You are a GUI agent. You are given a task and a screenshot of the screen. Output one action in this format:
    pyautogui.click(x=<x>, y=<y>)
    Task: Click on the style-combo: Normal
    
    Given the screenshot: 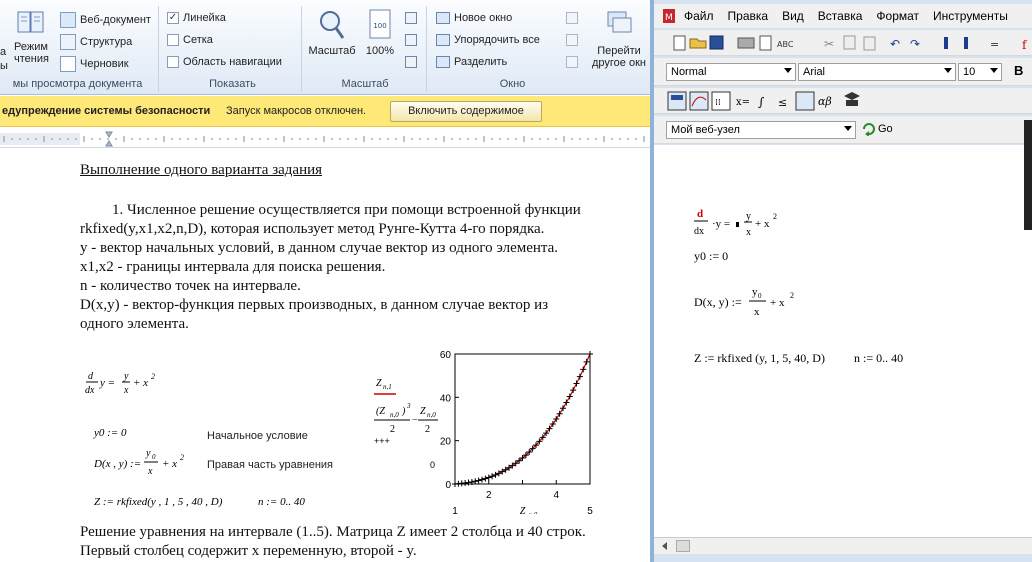 What is the action you would take?
    pyautogui.click(x=731, y=72)
    